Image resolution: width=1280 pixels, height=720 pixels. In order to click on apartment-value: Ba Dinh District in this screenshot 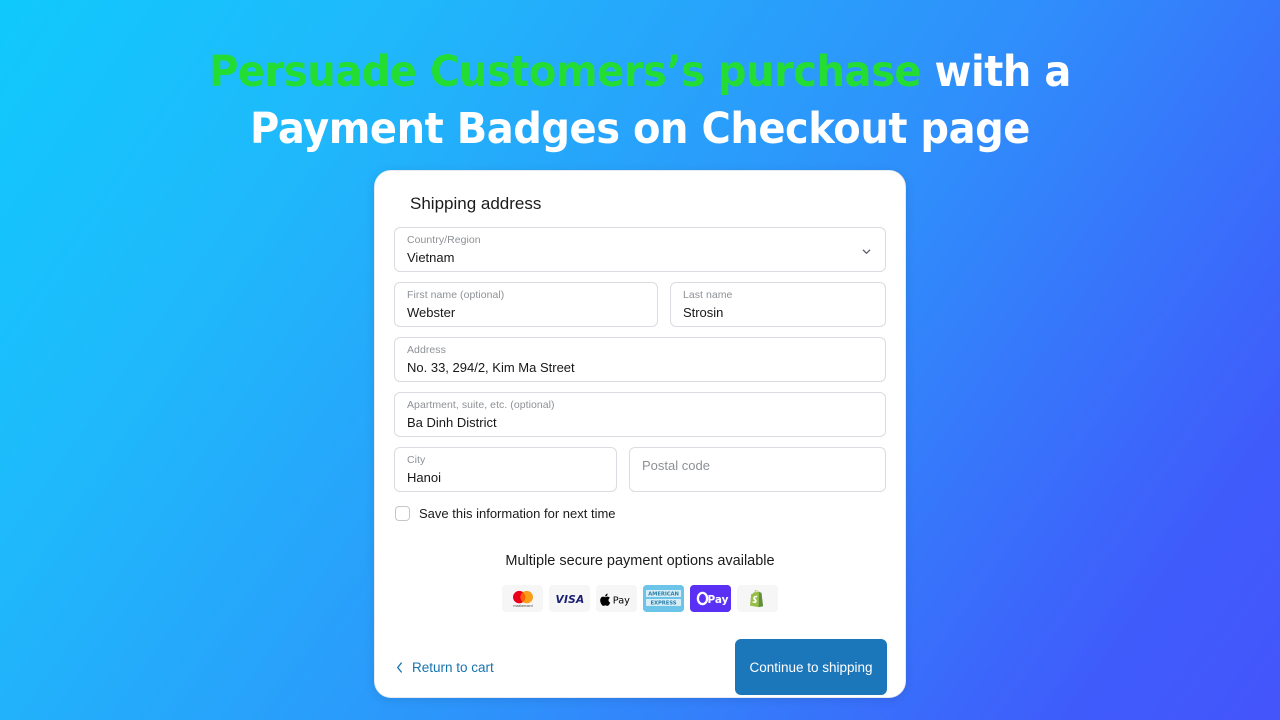, I will do `click(452, 422)`.